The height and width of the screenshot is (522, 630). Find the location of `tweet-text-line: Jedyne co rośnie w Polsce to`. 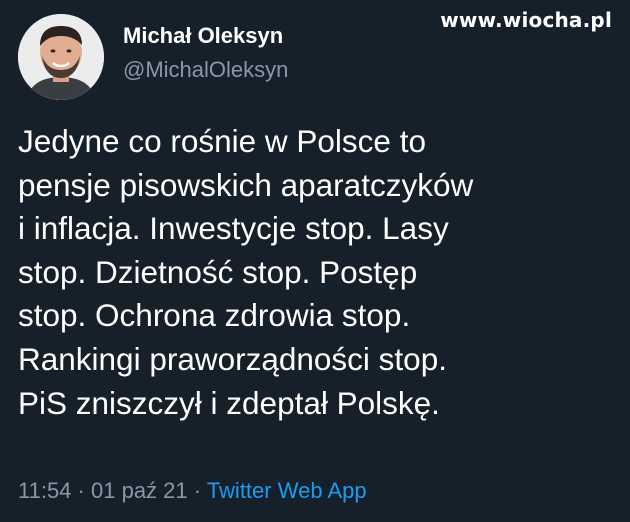

tweet-text-line: Jedyne co rośnie w Polsce to is located at coordinates (222, 141).